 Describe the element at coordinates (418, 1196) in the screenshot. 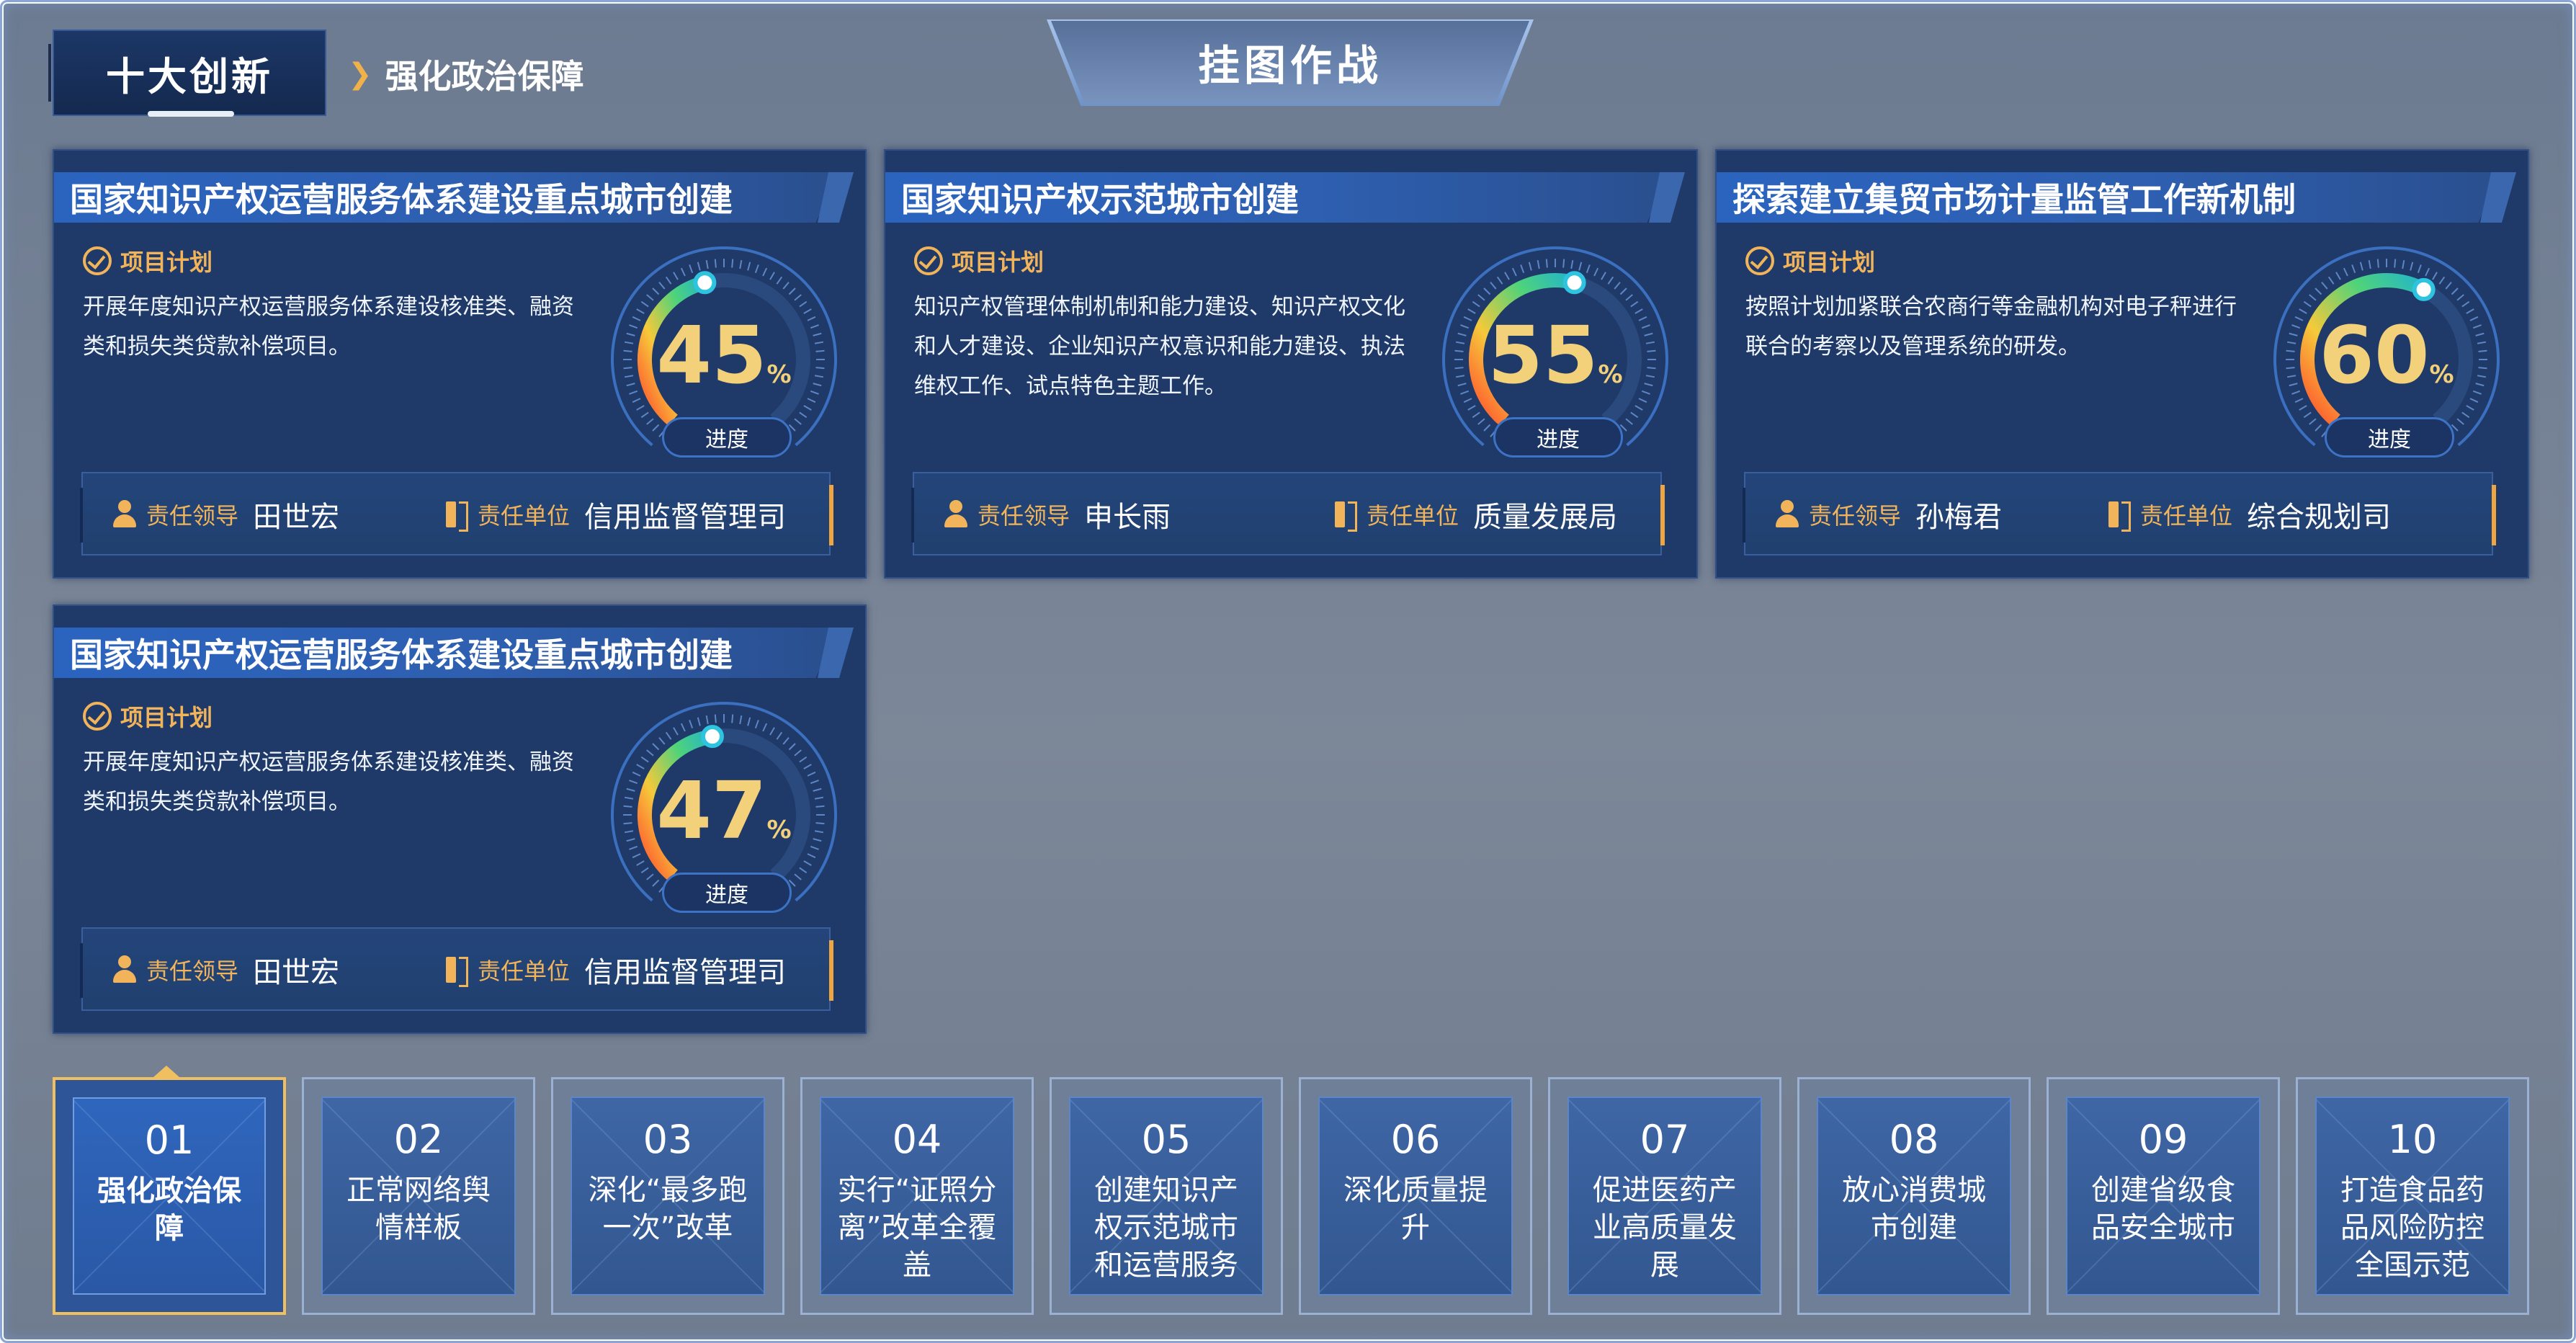

I see `tab-02: 02 正常网络舆情样板` at that location.